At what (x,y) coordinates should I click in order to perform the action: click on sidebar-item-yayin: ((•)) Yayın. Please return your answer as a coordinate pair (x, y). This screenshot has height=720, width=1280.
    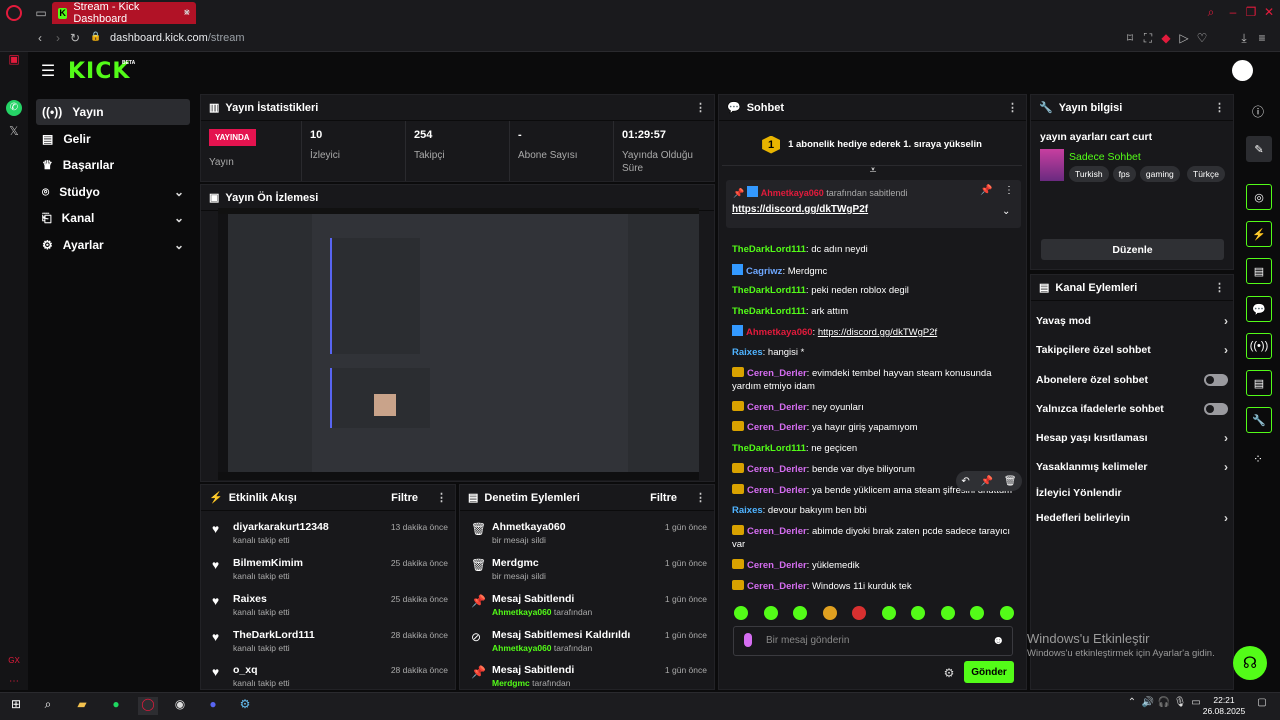
    Looking at the image, I should click on (113, 112).